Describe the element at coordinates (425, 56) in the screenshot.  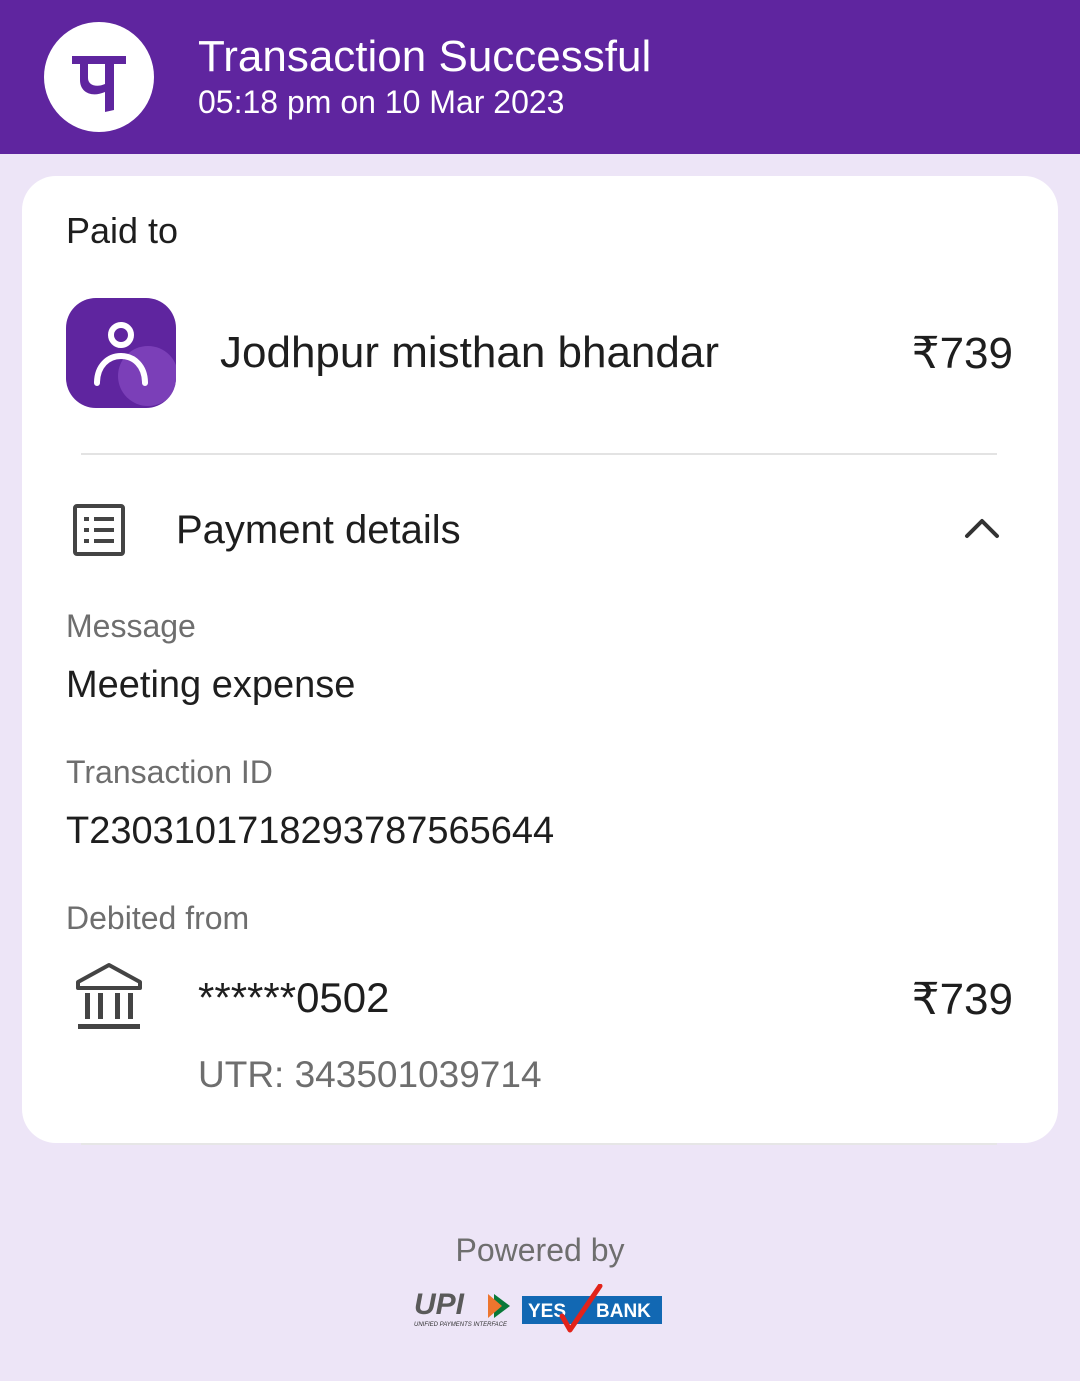
I see `transaction-status-title: Transaction Successful` at that location.